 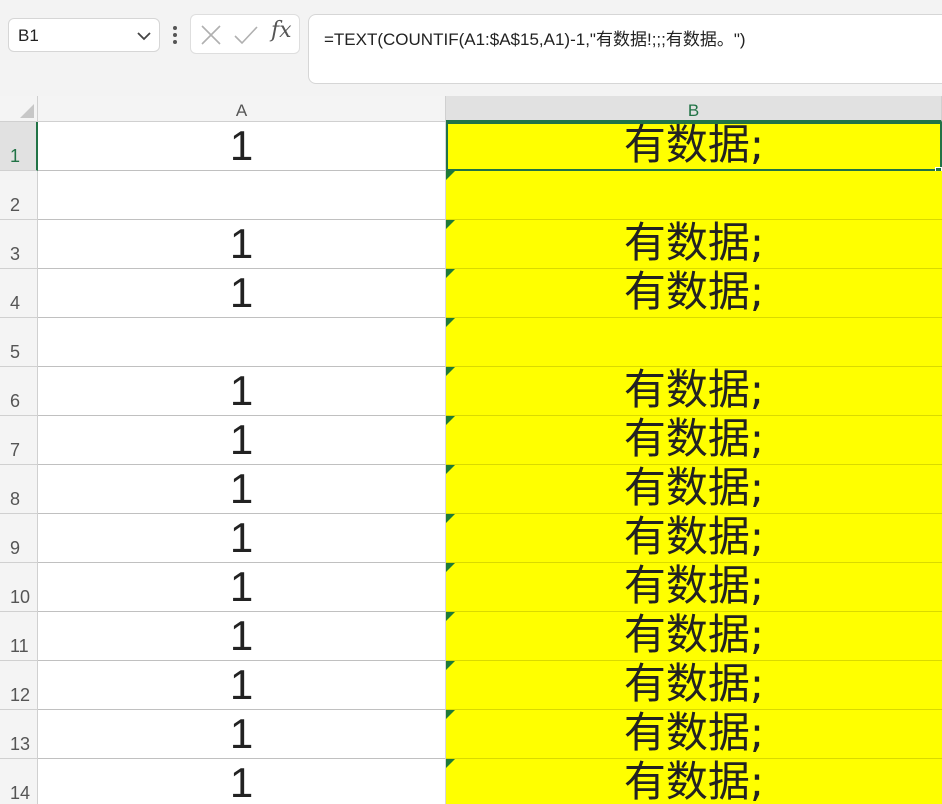 I want to click on select-all-button, so click(x=19, y=109).